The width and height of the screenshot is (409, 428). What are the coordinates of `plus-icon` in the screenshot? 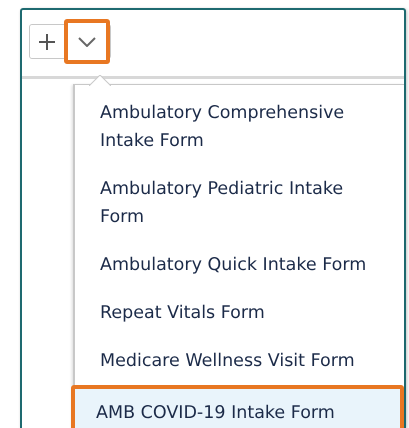 It's located at (47, 41).